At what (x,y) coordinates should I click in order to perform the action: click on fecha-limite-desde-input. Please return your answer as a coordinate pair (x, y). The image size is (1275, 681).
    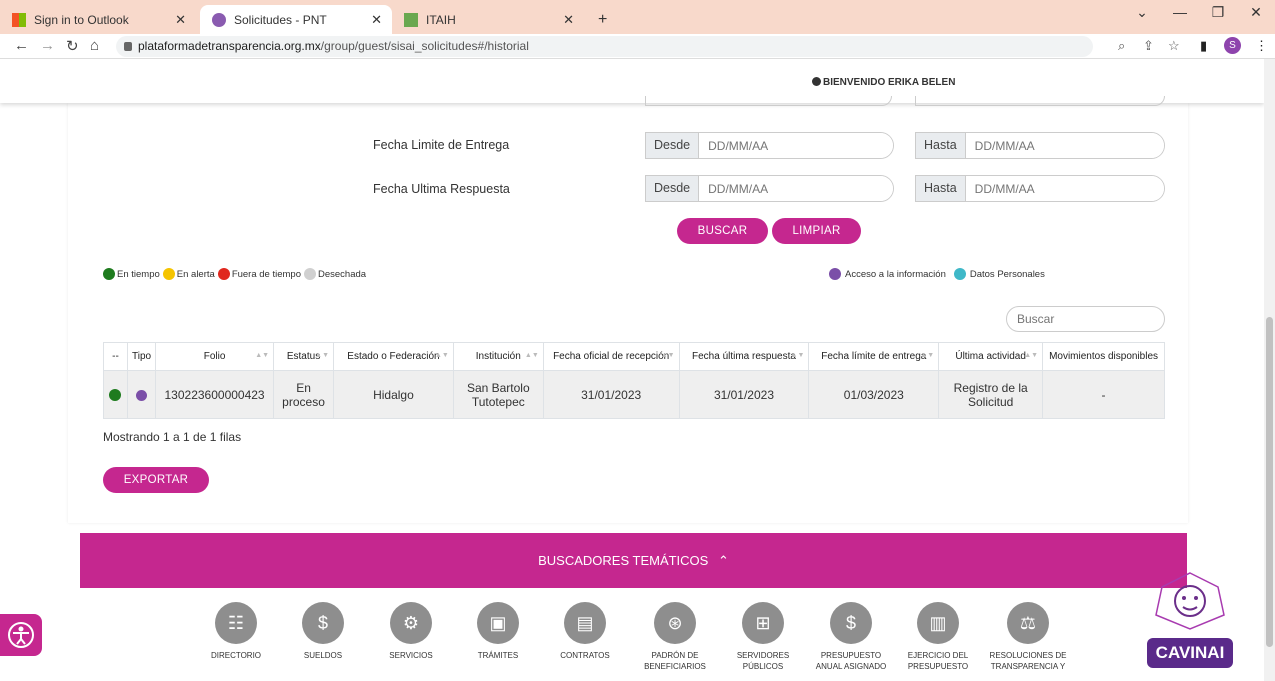
    Looking at the image, I should click on (796, 145).